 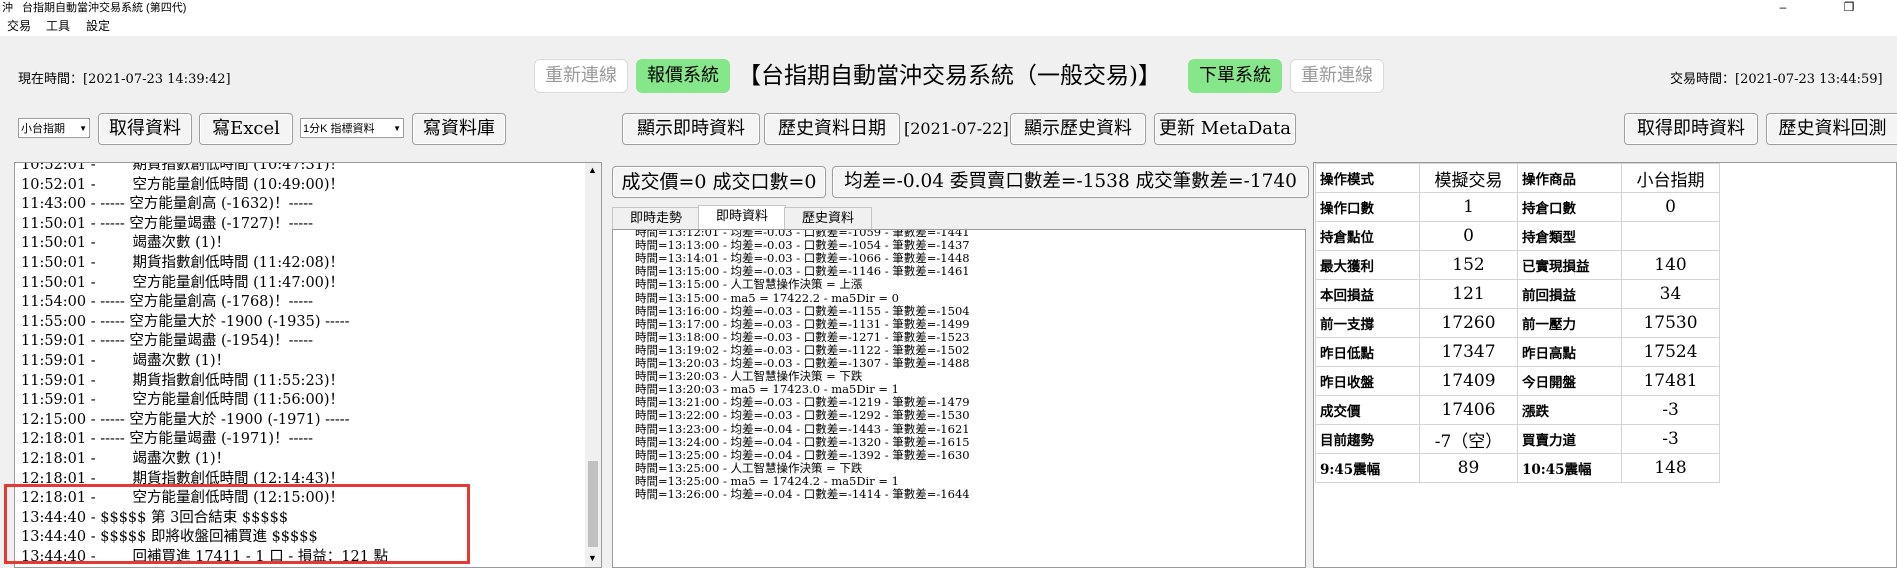 I want to click on info-label: 昨日收盤, so click(x=1367, y=381).